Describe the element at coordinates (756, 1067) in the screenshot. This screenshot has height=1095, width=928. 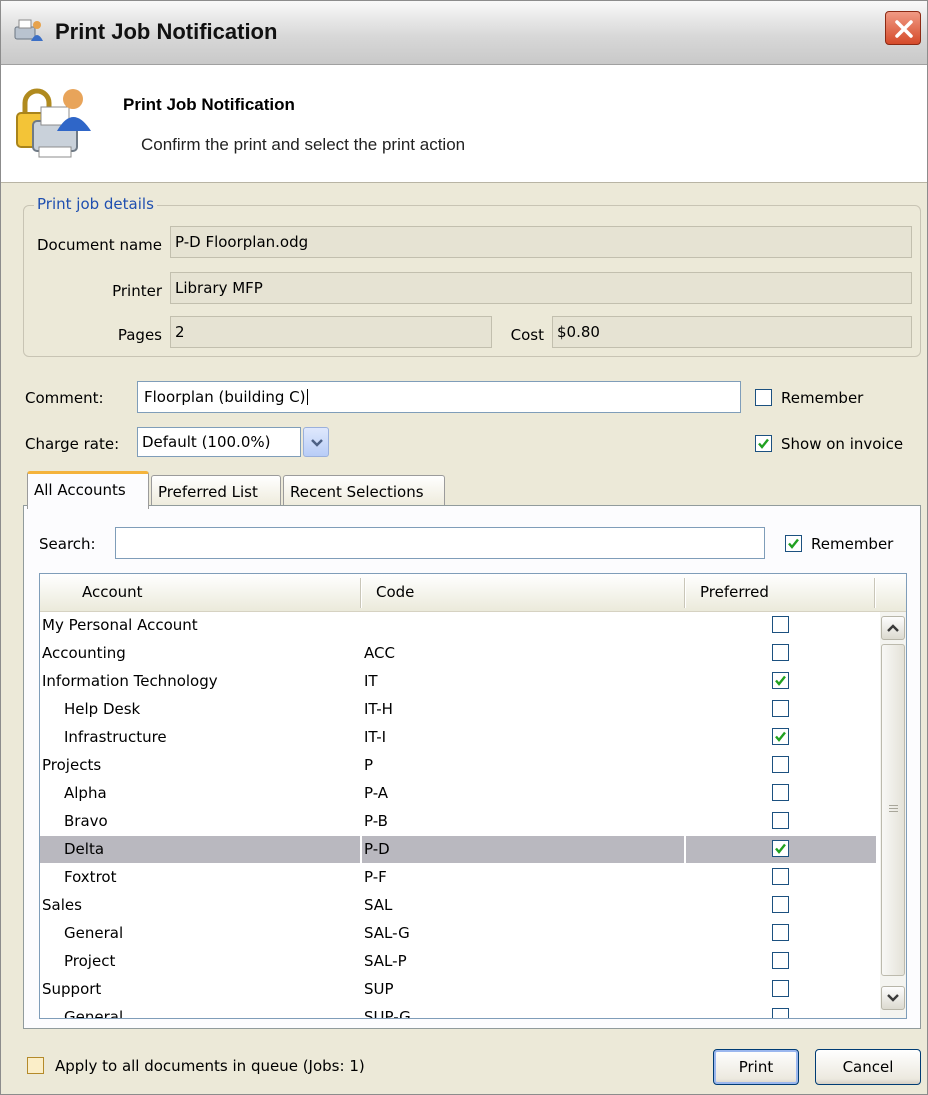
I see `print-button: Print` at that location.